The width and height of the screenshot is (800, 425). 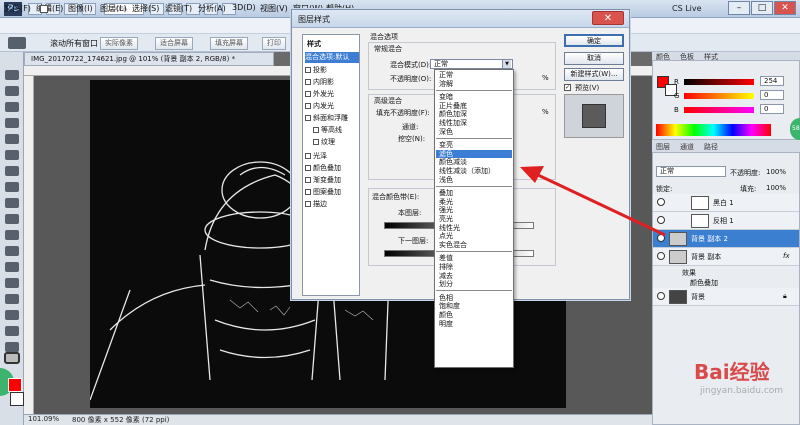 I want to click on r-slider, so click(x=719, y=82).